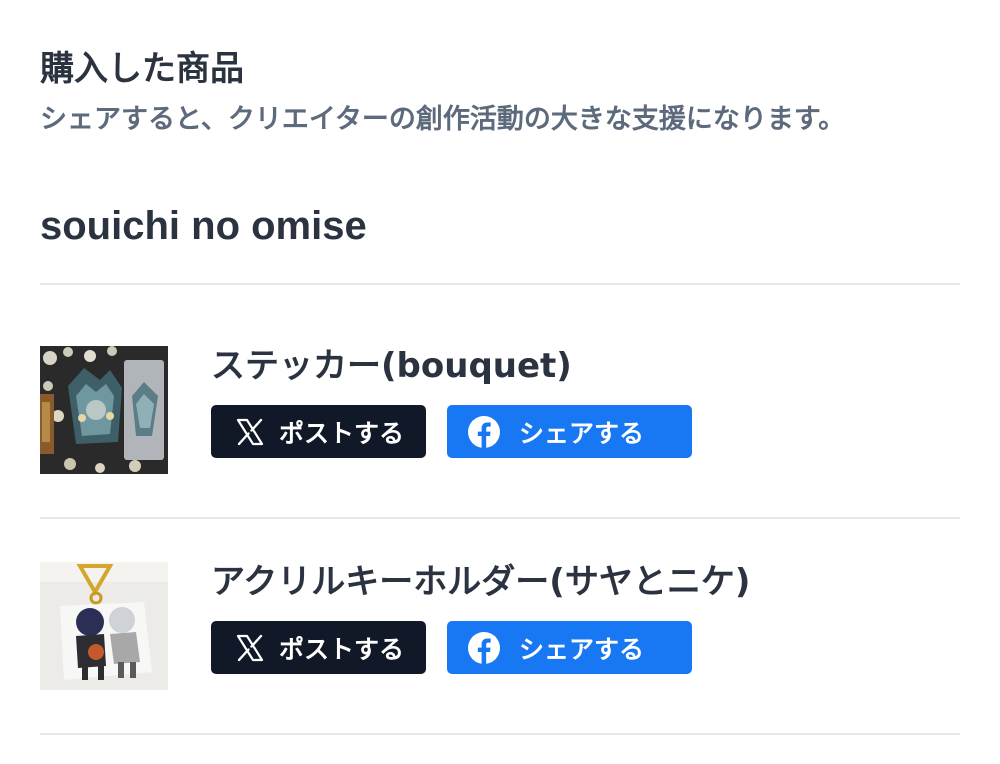  What do you see at coordinates (142, 69) in the screenshot?
I see `page-title: 購入した商品` at bounding box center [142, 69].